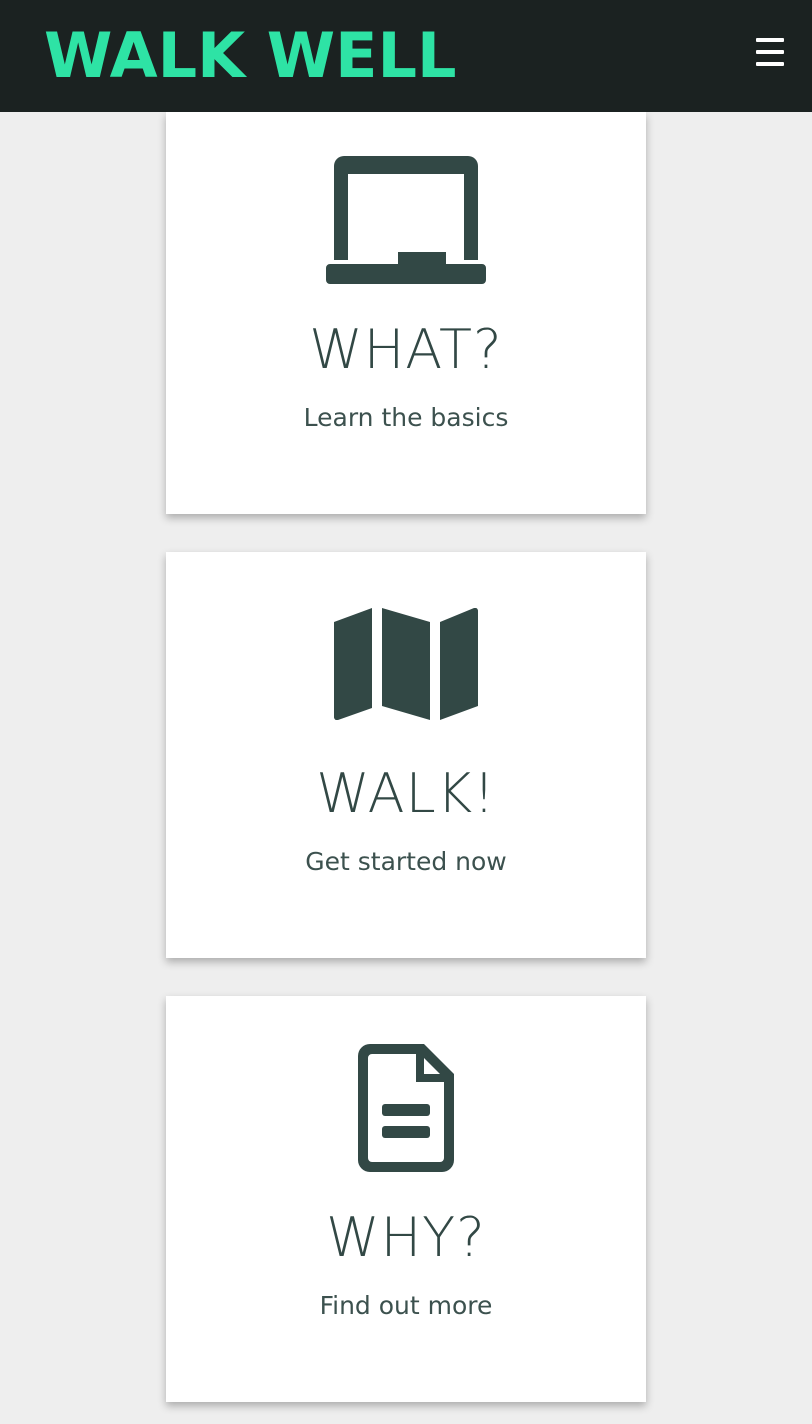 The image size is (812, 1424). I want to click on top-nav-bar: WALK WELL, so click(406, 56).